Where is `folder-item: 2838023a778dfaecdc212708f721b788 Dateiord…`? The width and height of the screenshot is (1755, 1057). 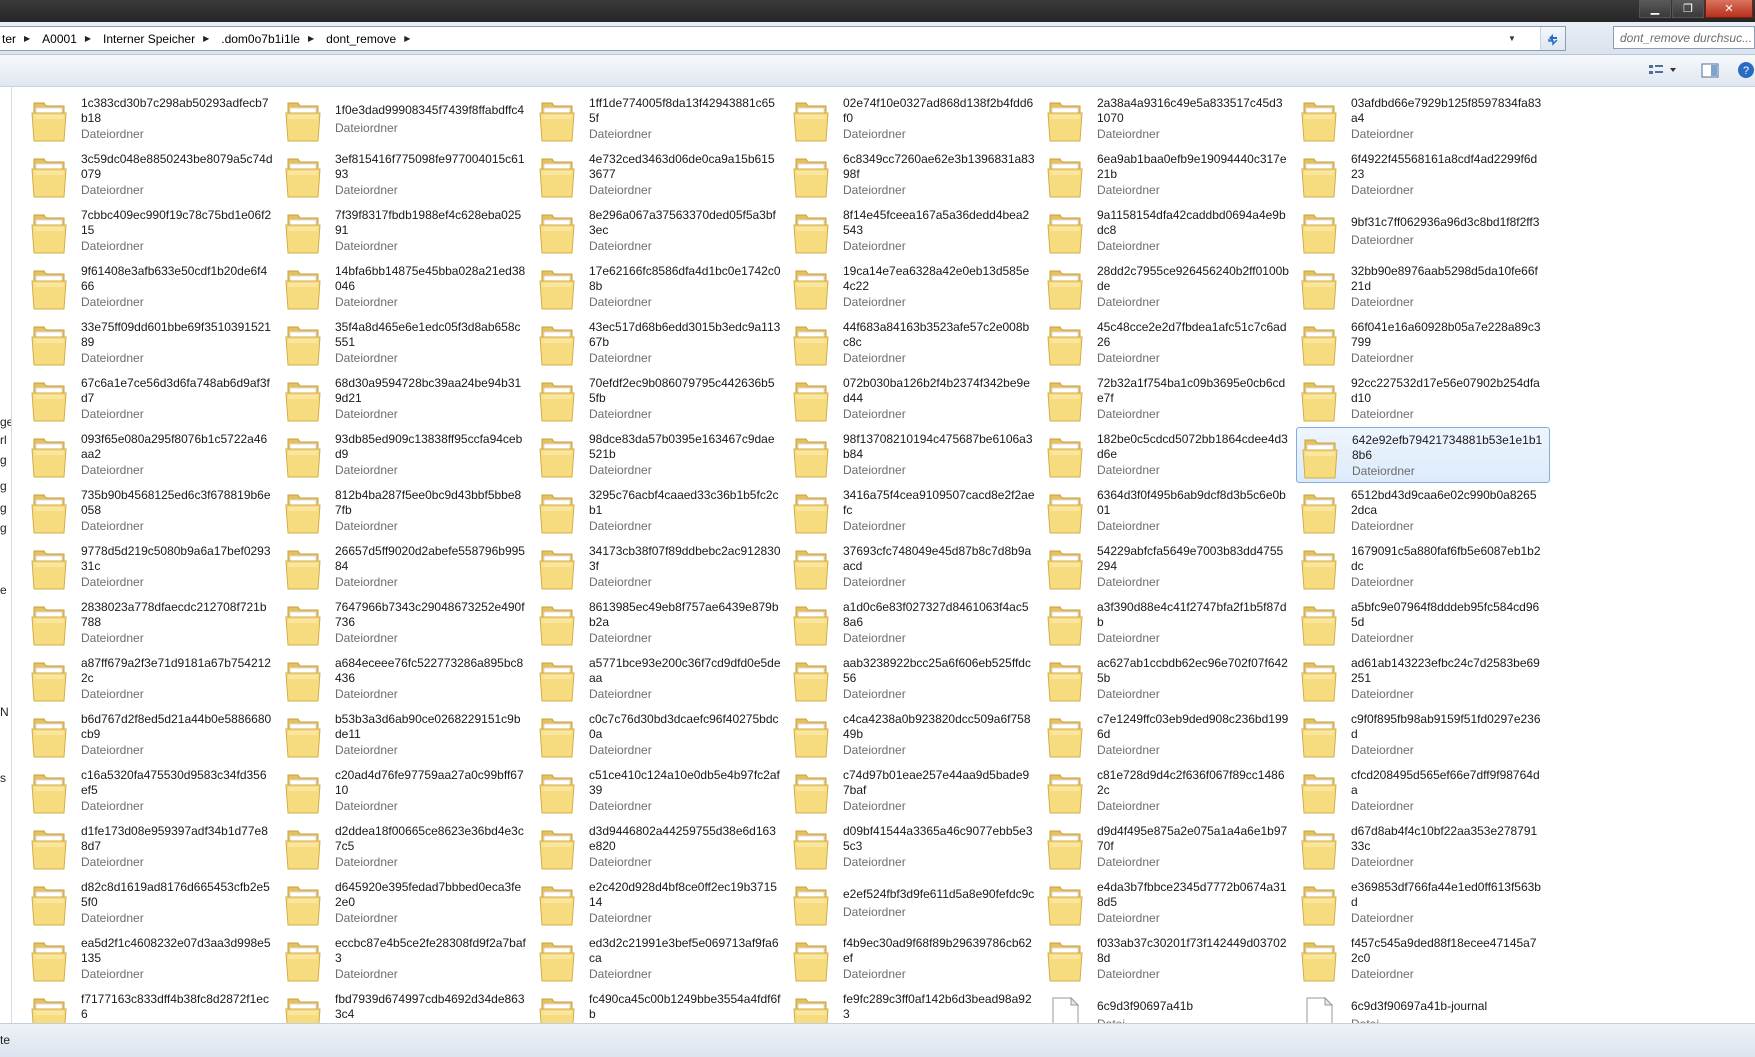 folder-item: 2838023a778dfaecdc212708f721b788 Dateiord… is located at coordinates (153, 623).